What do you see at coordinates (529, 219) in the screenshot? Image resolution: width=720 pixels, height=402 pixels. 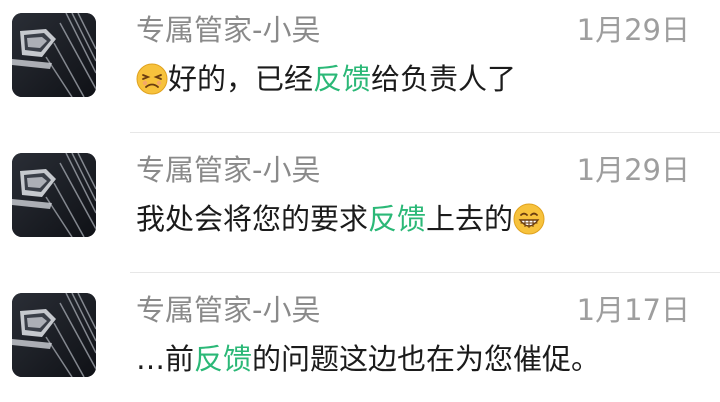 I see `grinning-face-emoji` at bounding box center [529, 219].